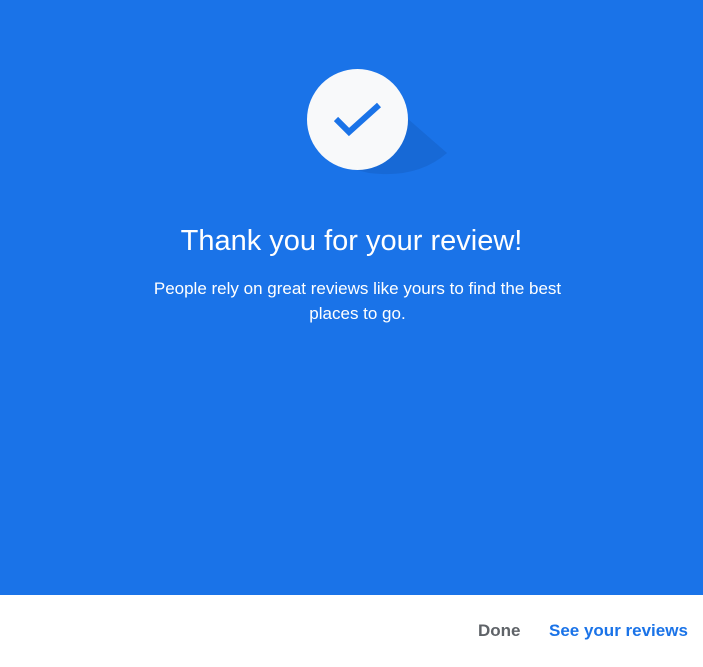  What do you see at coordinates (351, 631) in the screenshot?
I see `dialog-actions: Done See your reviews` at bounding box center [351, 631].